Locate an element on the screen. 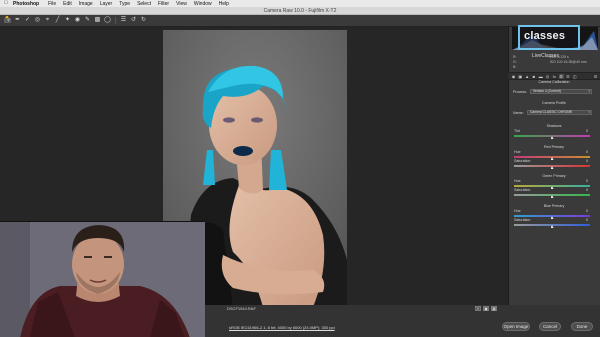 Image resolution: width=600 pixels, height=337 pixels. open-image-button: Open Image is located at coordinates (516, 326).